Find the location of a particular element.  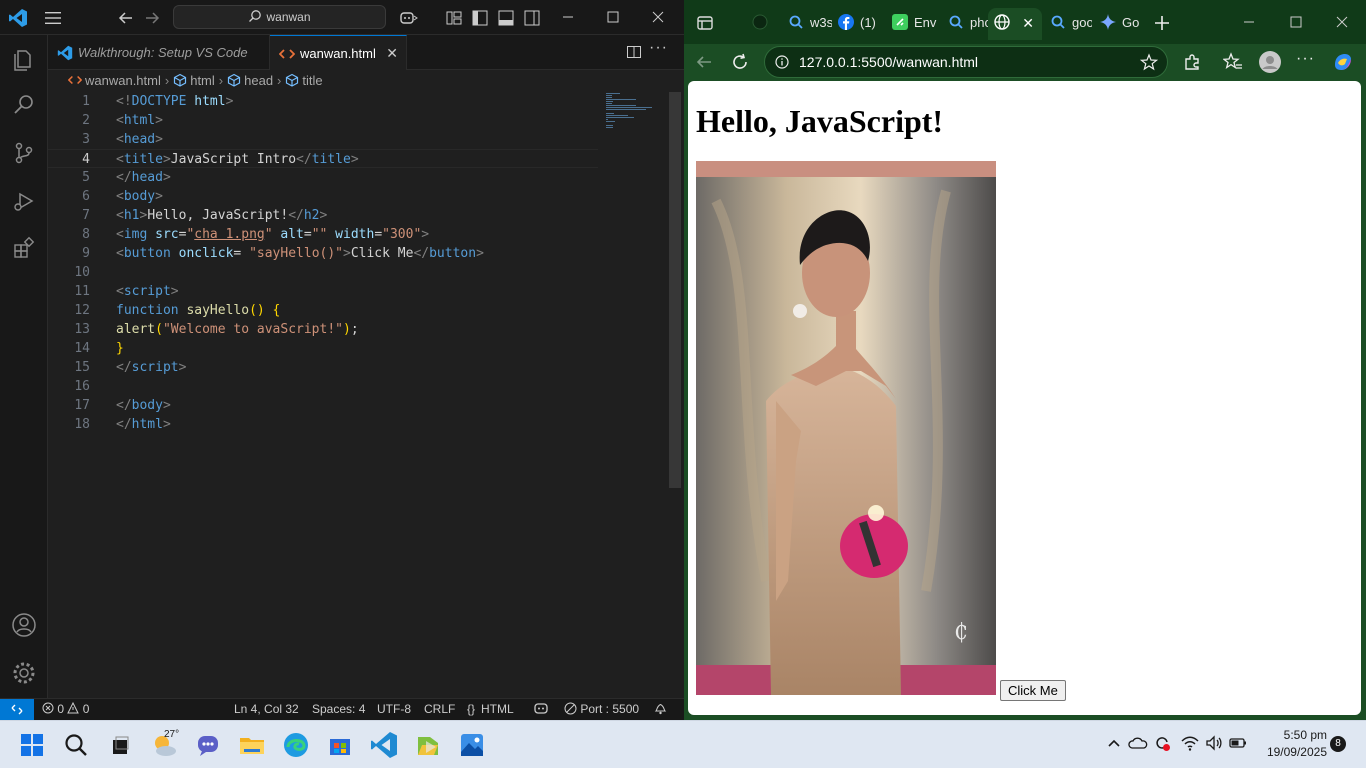

line-number: 6 is located at coordinates (86, 196).